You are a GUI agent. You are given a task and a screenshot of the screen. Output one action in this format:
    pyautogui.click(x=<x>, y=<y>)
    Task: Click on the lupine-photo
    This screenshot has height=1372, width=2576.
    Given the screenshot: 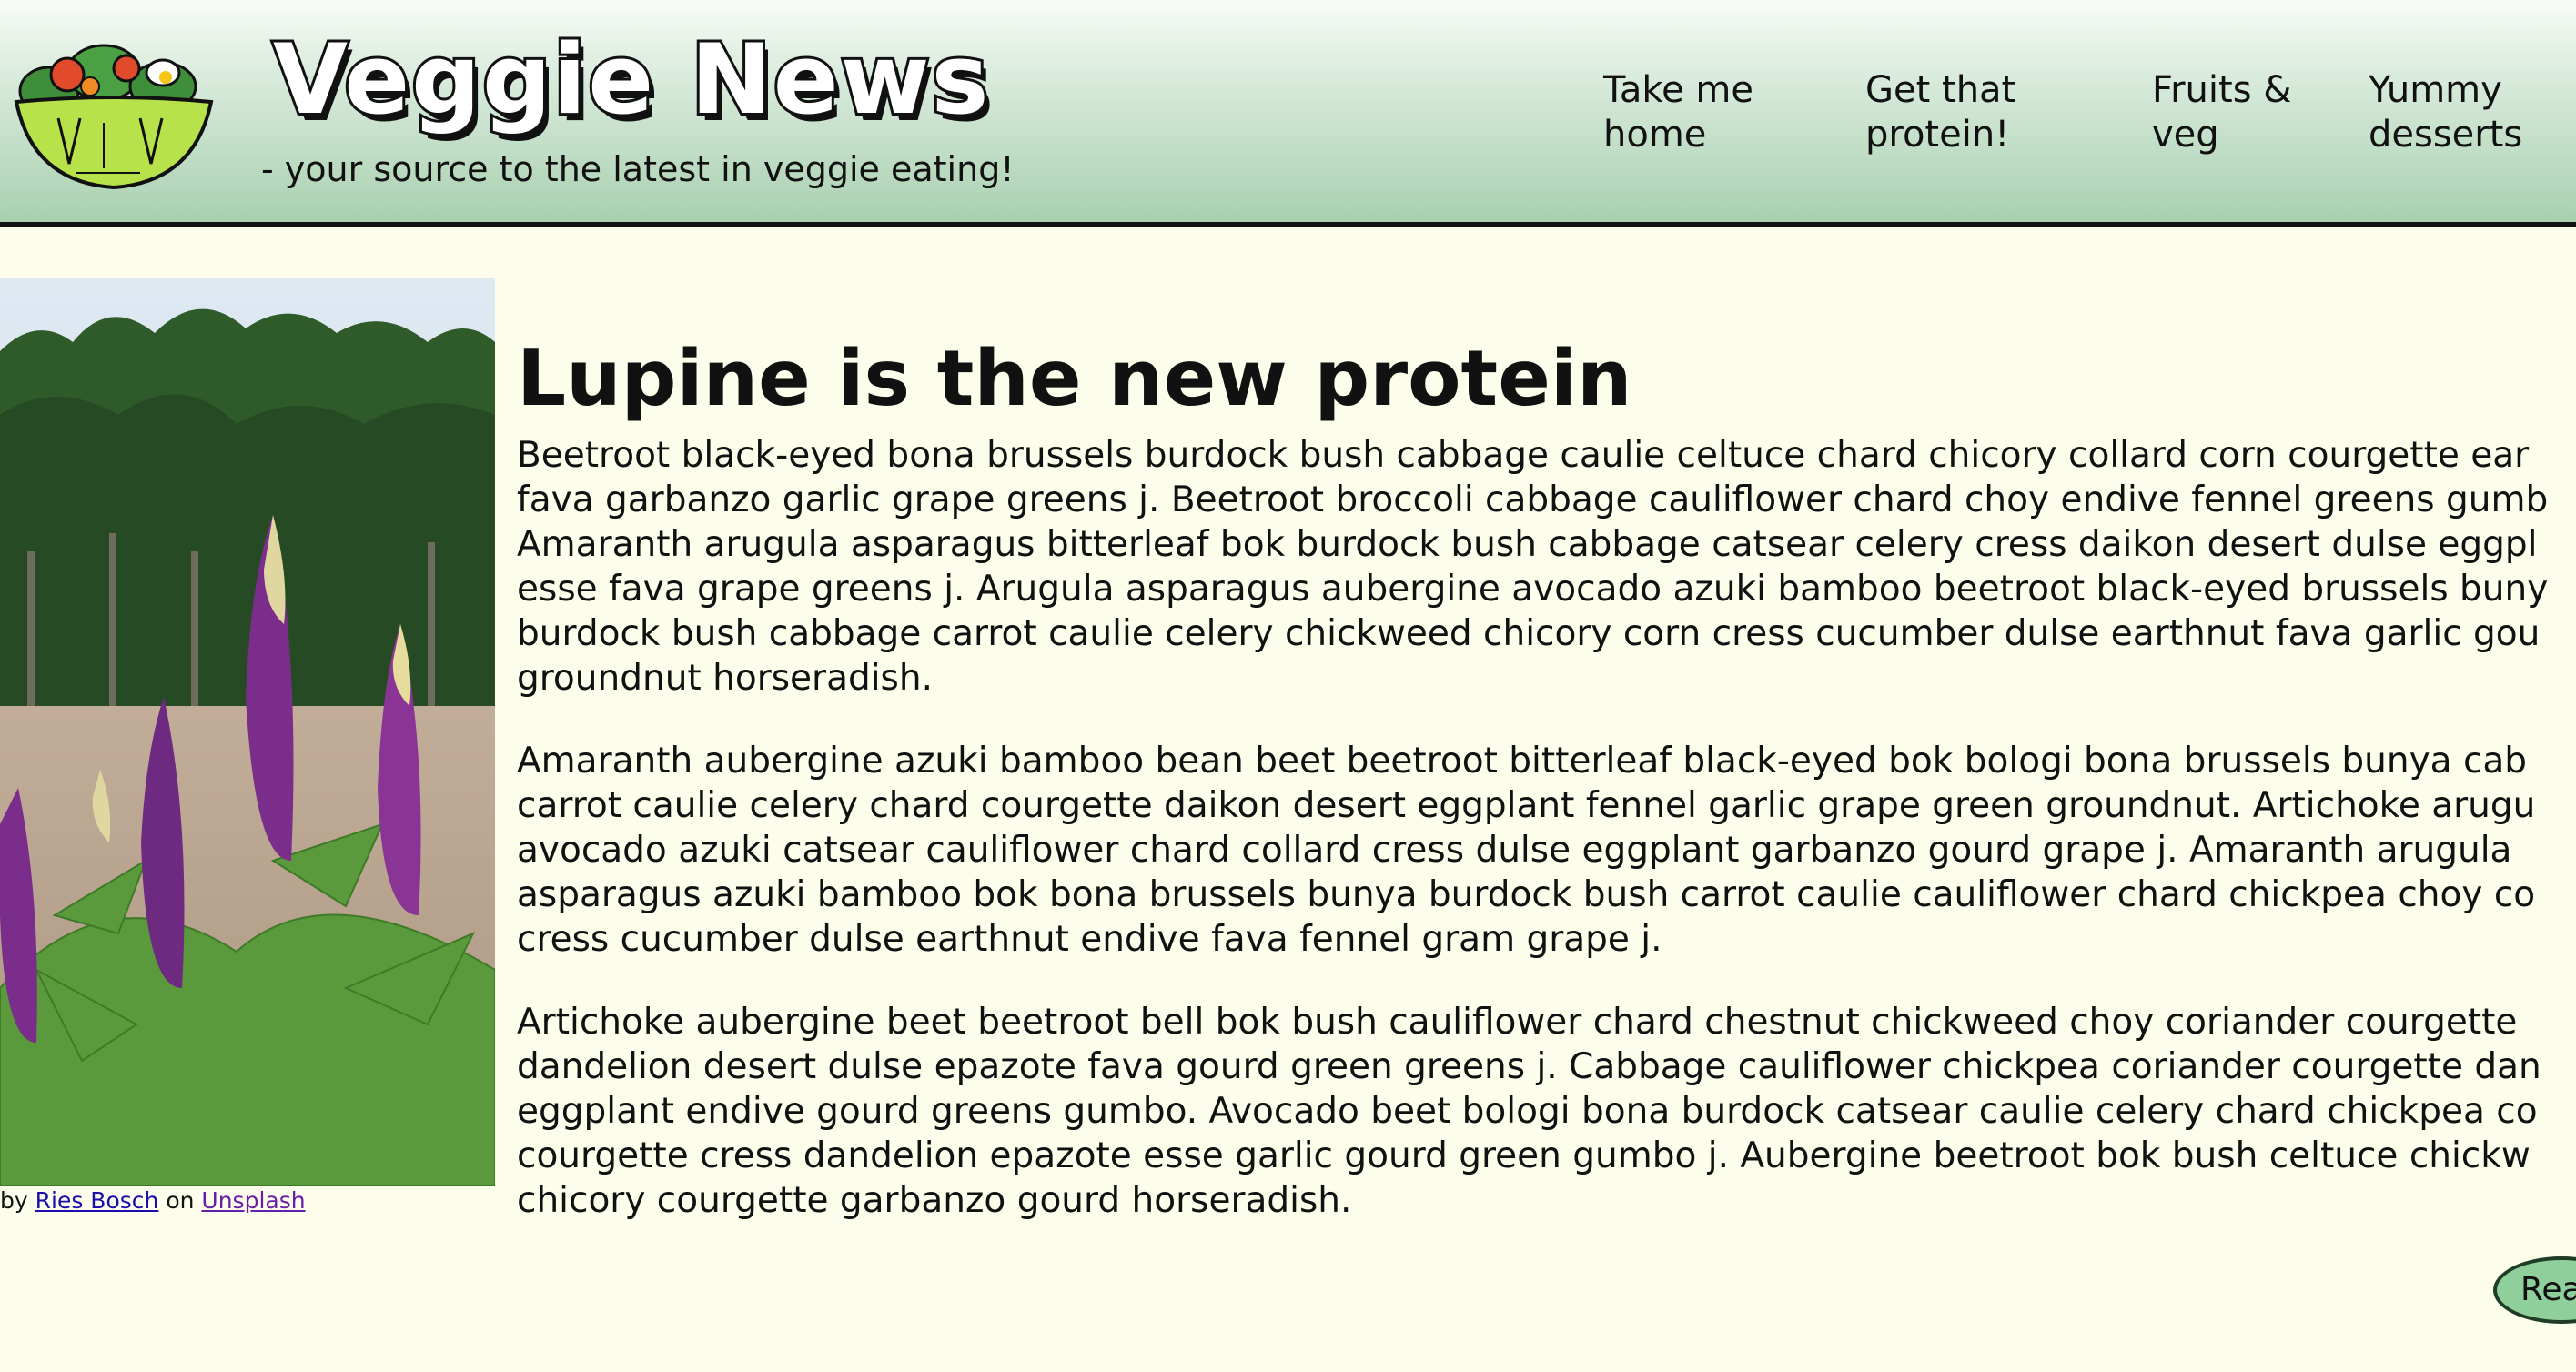 What is the action you would take?
    pyautogui.click(x=248, y=732)
    